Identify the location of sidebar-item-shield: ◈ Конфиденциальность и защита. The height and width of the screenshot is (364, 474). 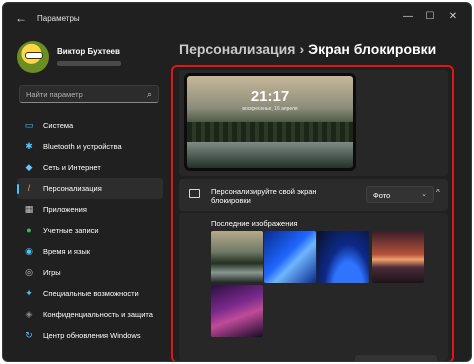
(90, 314).